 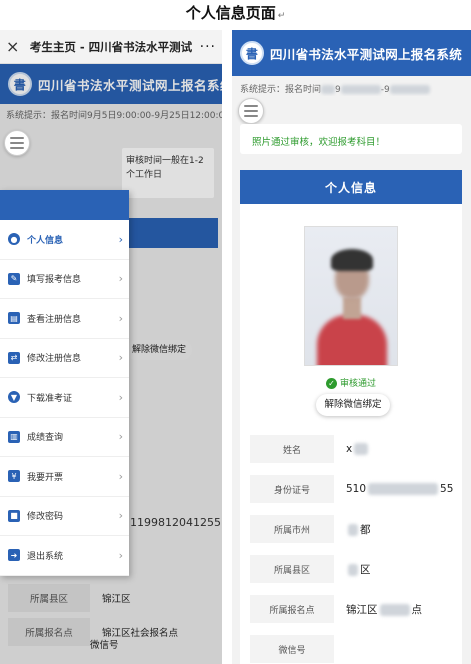 I want to click on drawer-header, so click(x=64, y=205).